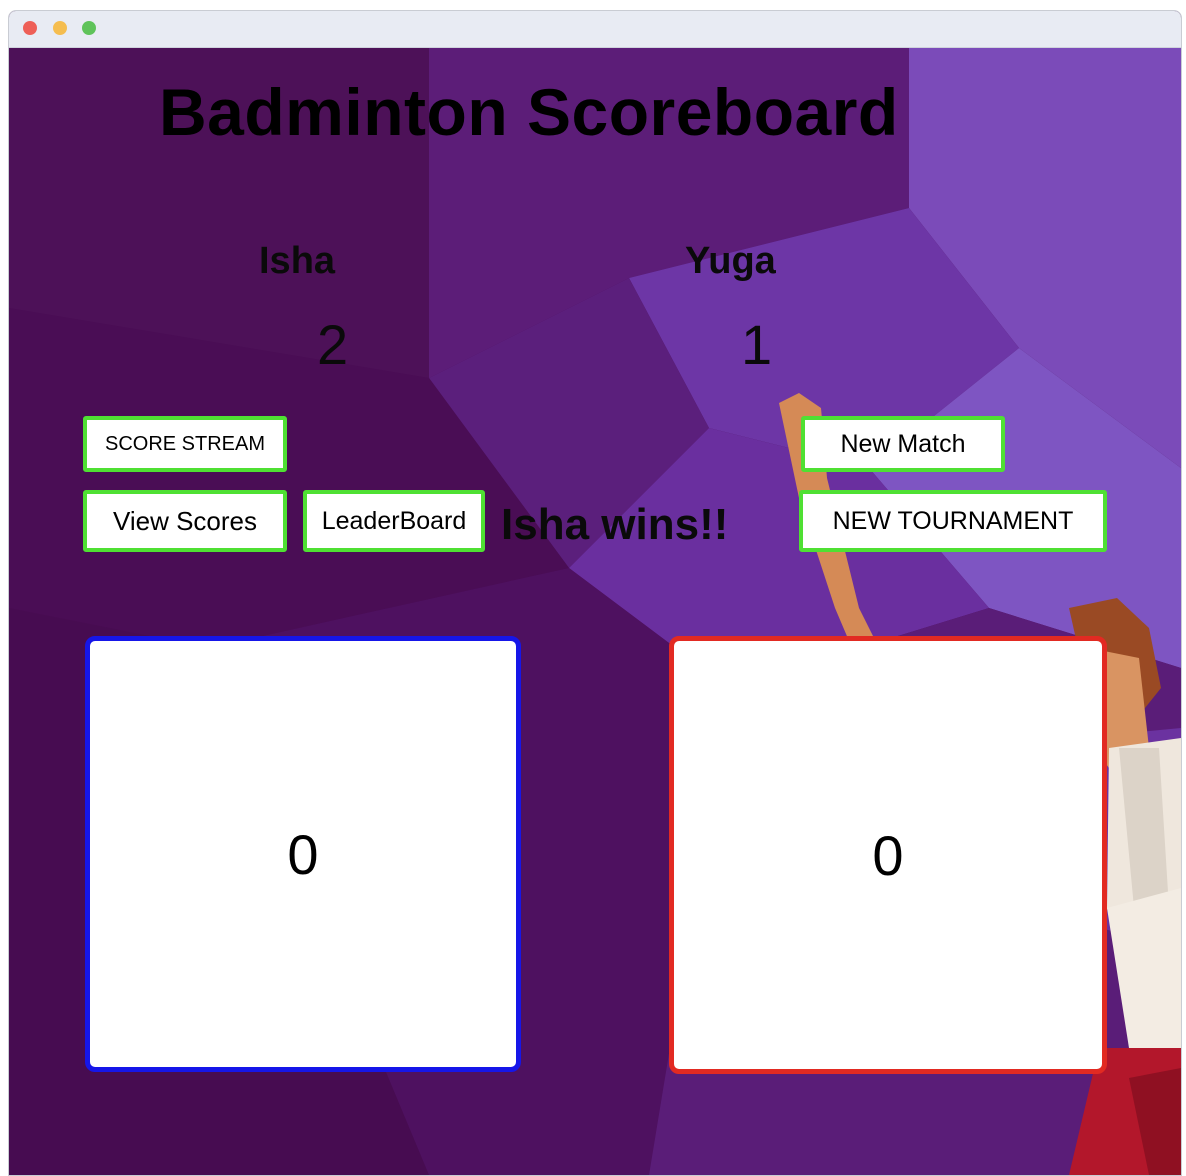  Describe the element at coordinates (185, 444) in the screenshot. I see `score-stream-button: SCORE STREAM` at that location.